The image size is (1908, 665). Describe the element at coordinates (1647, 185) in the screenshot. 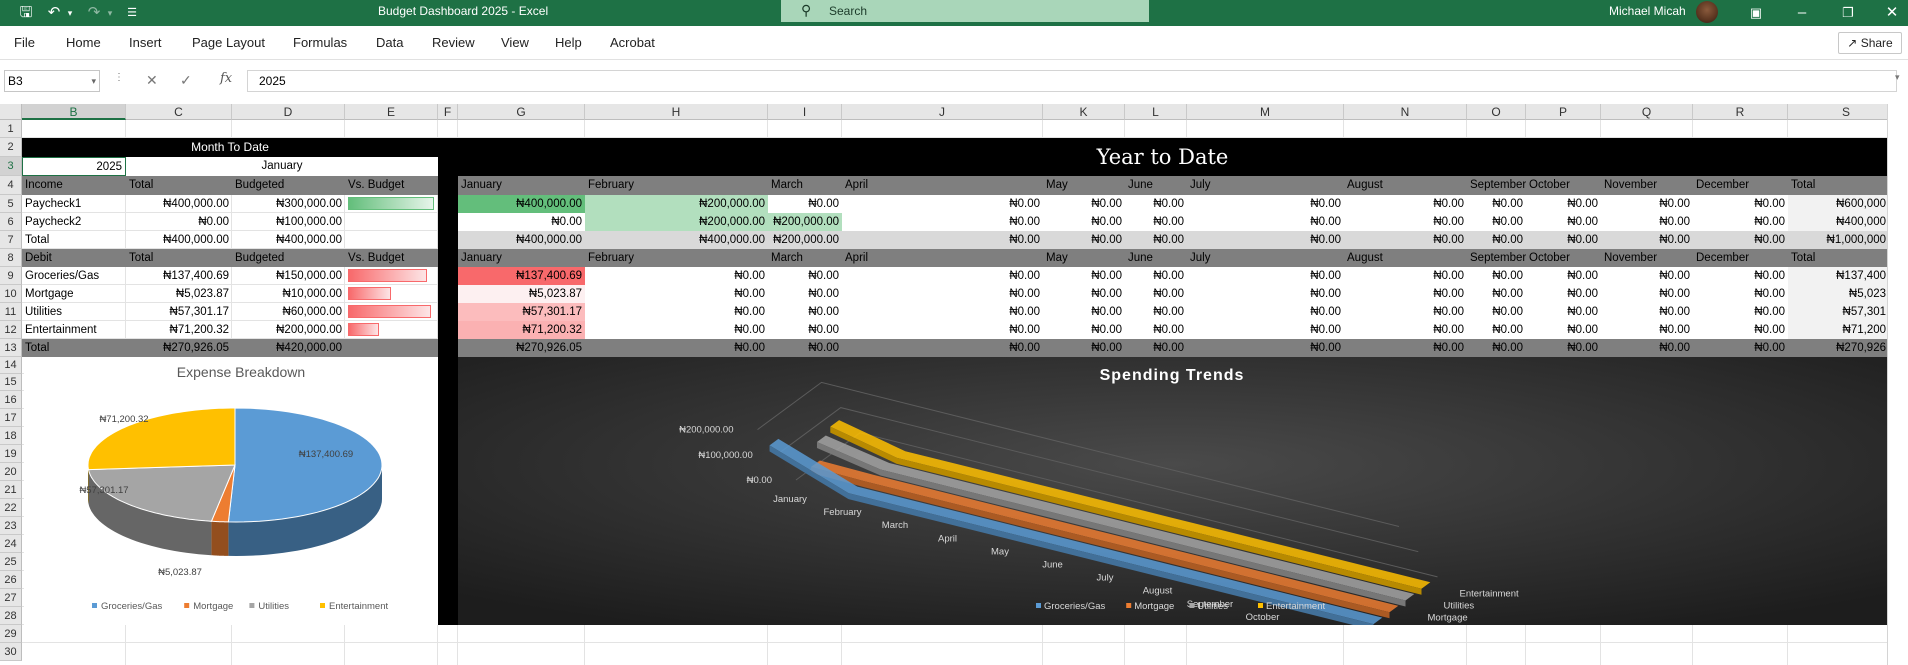

I see `ytd-income-header-cell: November` at that location.